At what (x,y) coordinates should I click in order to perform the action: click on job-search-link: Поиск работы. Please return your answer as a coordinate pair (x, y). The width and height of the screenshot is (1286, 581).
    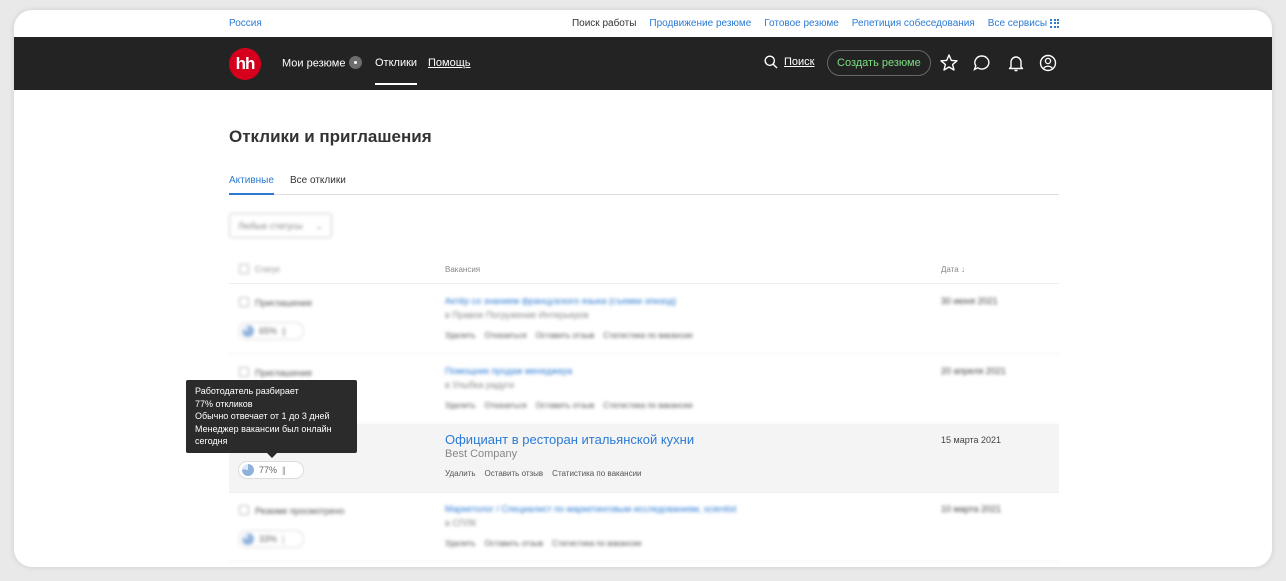
    Looking at the image, I should click on (604, 23).